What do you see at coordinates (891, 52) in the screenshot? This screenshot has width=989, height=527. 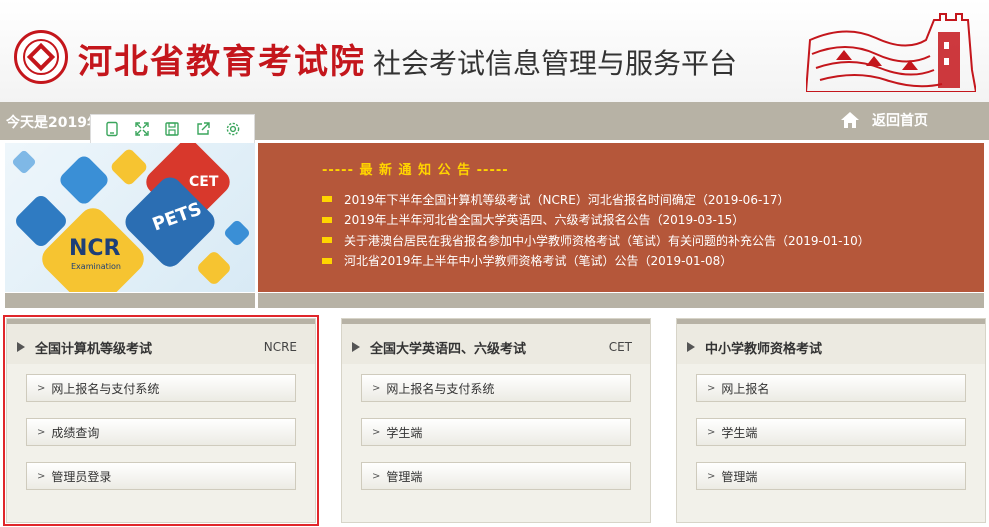 I see `great-wall-icon` at bounding box center [891, 52].